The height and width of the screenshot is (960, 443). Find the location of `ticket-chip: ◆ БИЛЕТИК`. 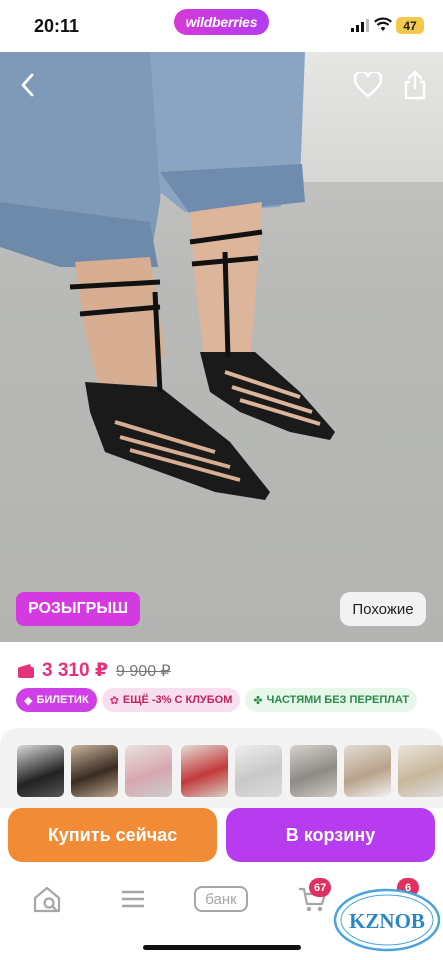

ticket-chip: ◆ БИЛЕТИК is located at coordinates (56, 700).